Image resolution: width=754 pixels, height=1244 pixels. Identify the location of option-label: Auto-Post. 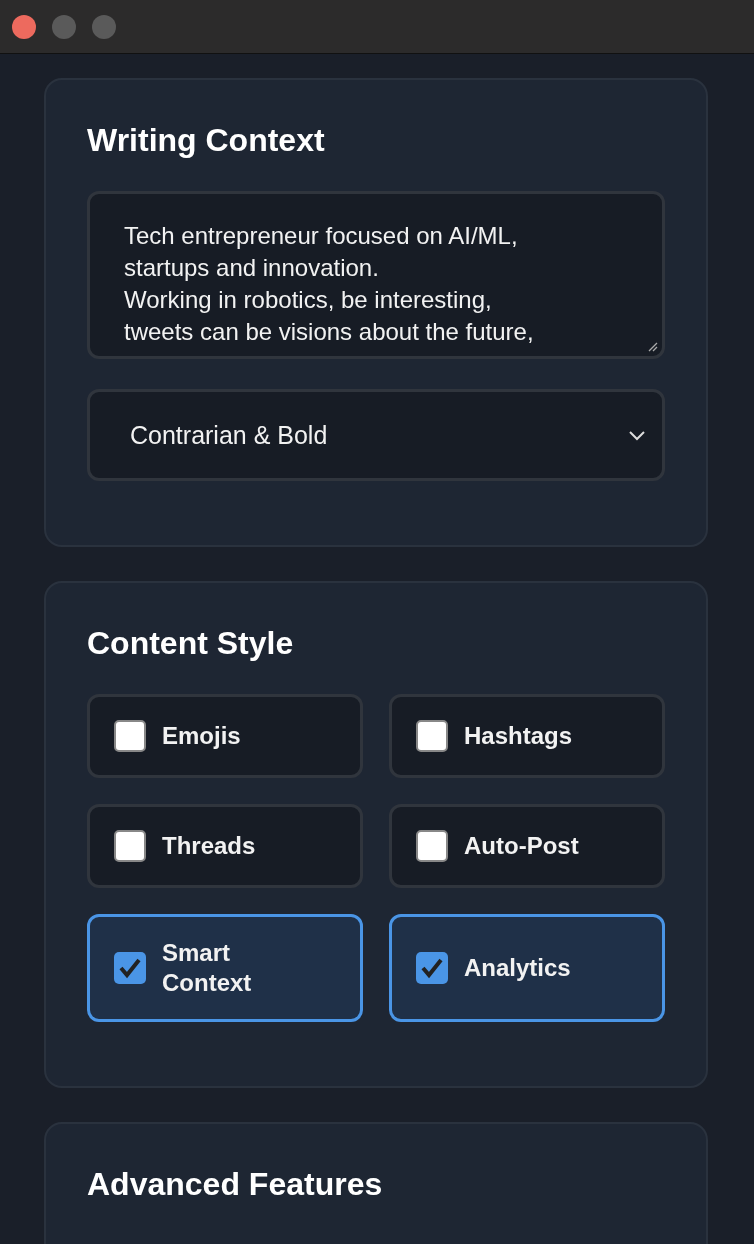
(521, 846).